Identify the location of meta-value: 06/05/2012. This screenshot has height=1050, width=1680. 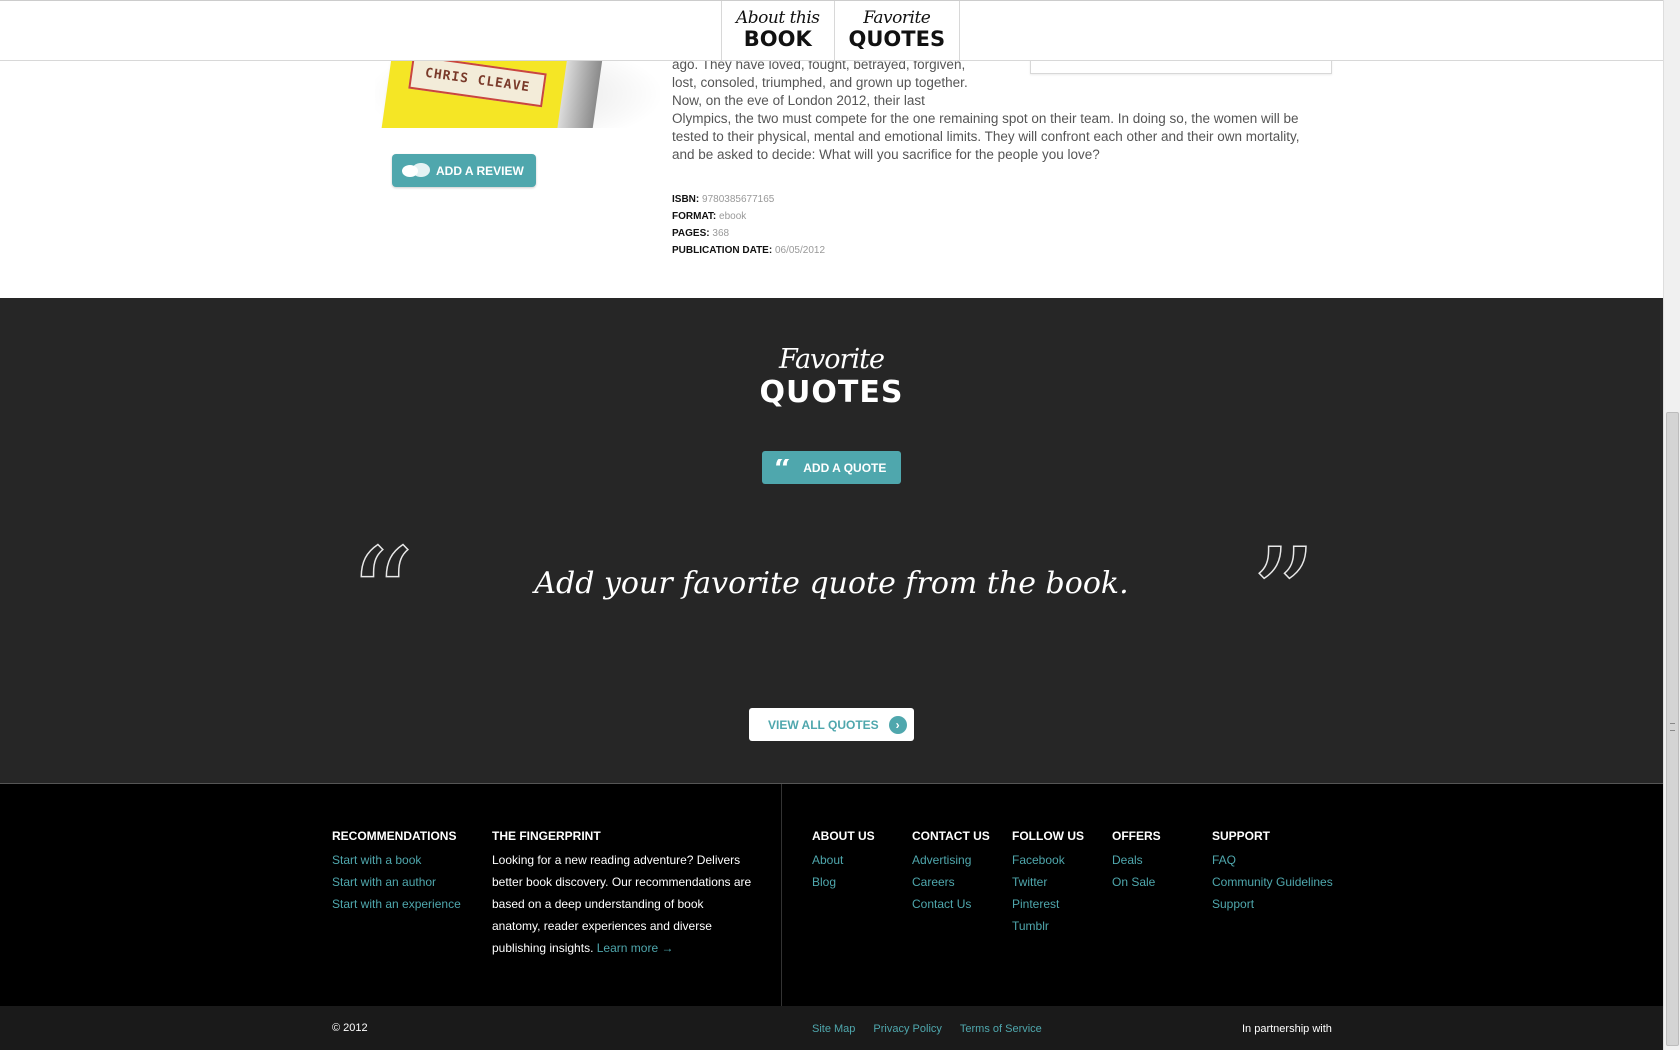
(800, 250).